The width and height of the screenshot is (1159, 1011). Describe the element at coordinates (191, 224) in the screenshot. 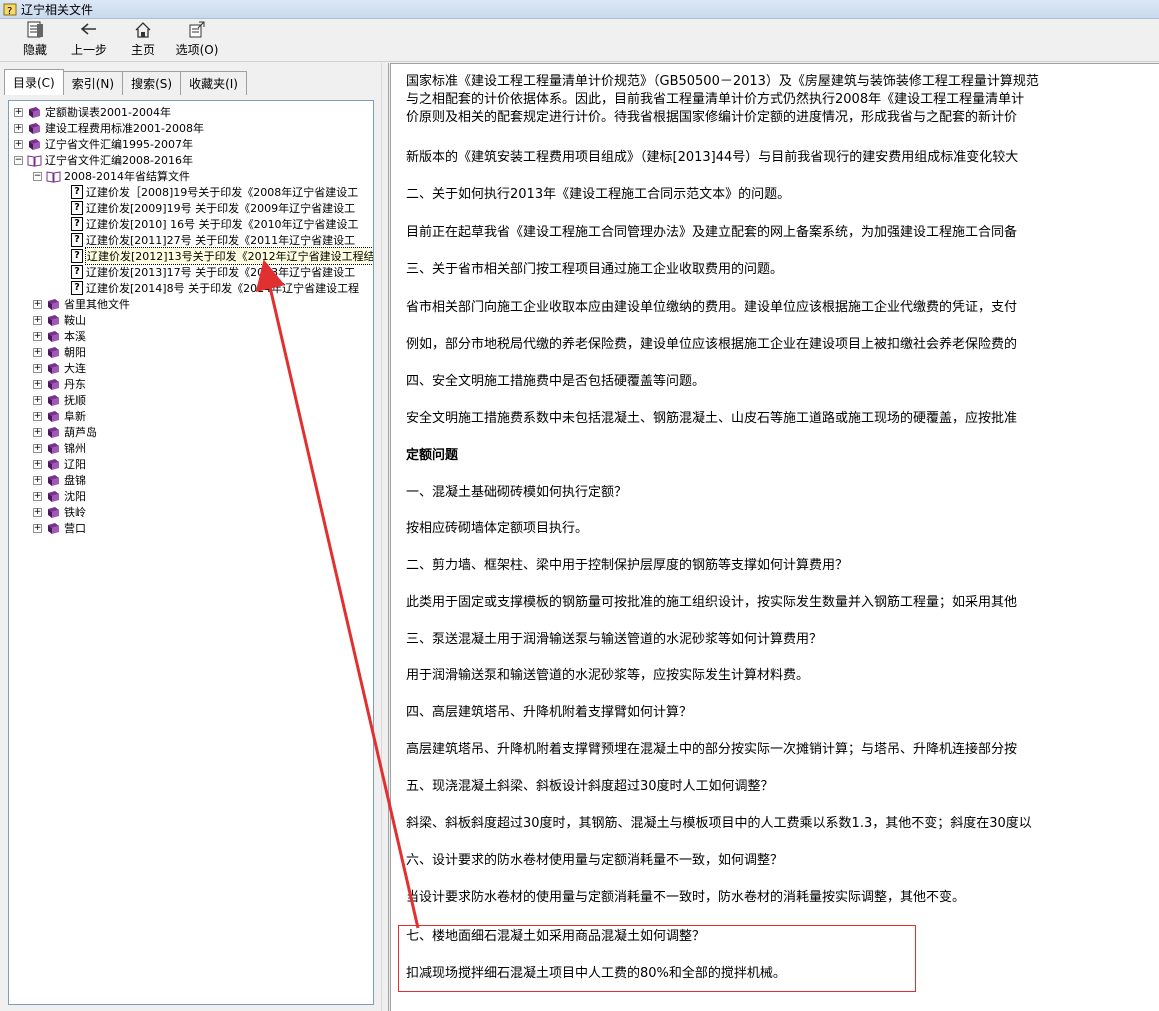

I see `tree-document: ? 辽建价发[2010] 16号 关于印发《2010年辽宁省建设工` at that location.